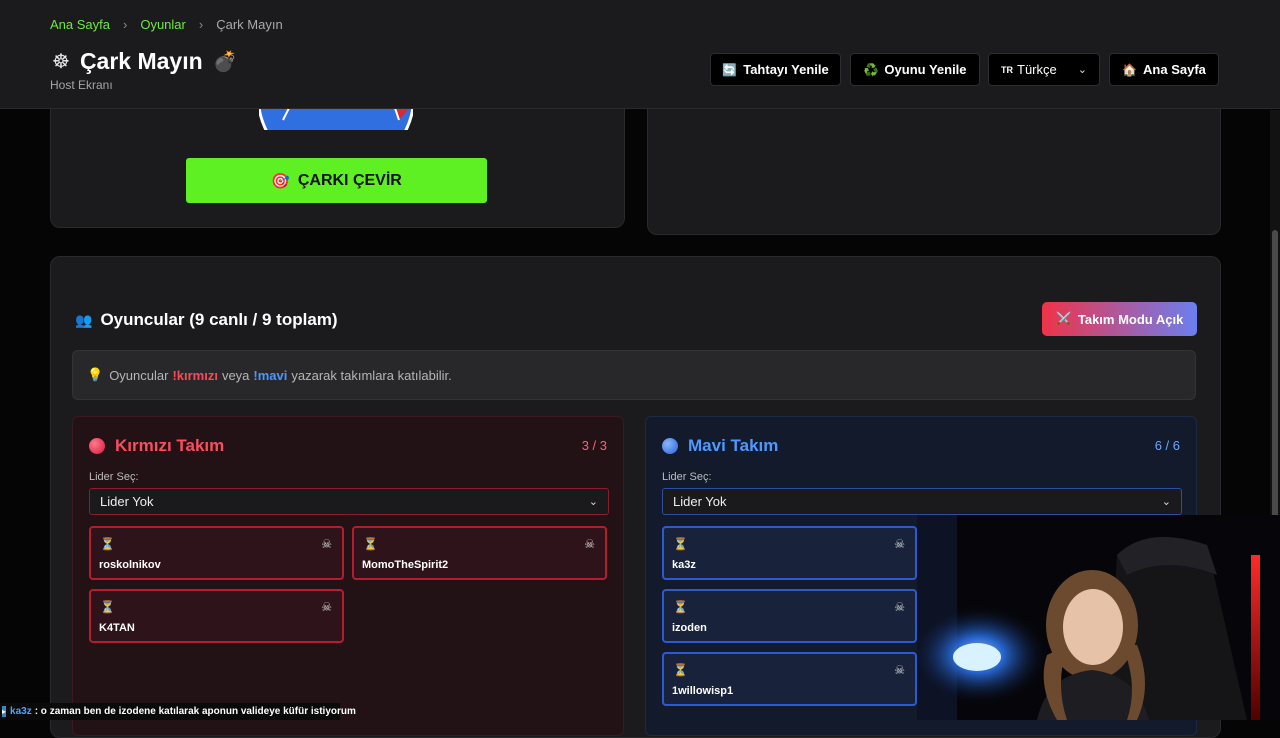 The image size is (1280, 738). Describe the element at coordinates (336, 119) in the screenshot. I see `wheel-graphic` at that location.